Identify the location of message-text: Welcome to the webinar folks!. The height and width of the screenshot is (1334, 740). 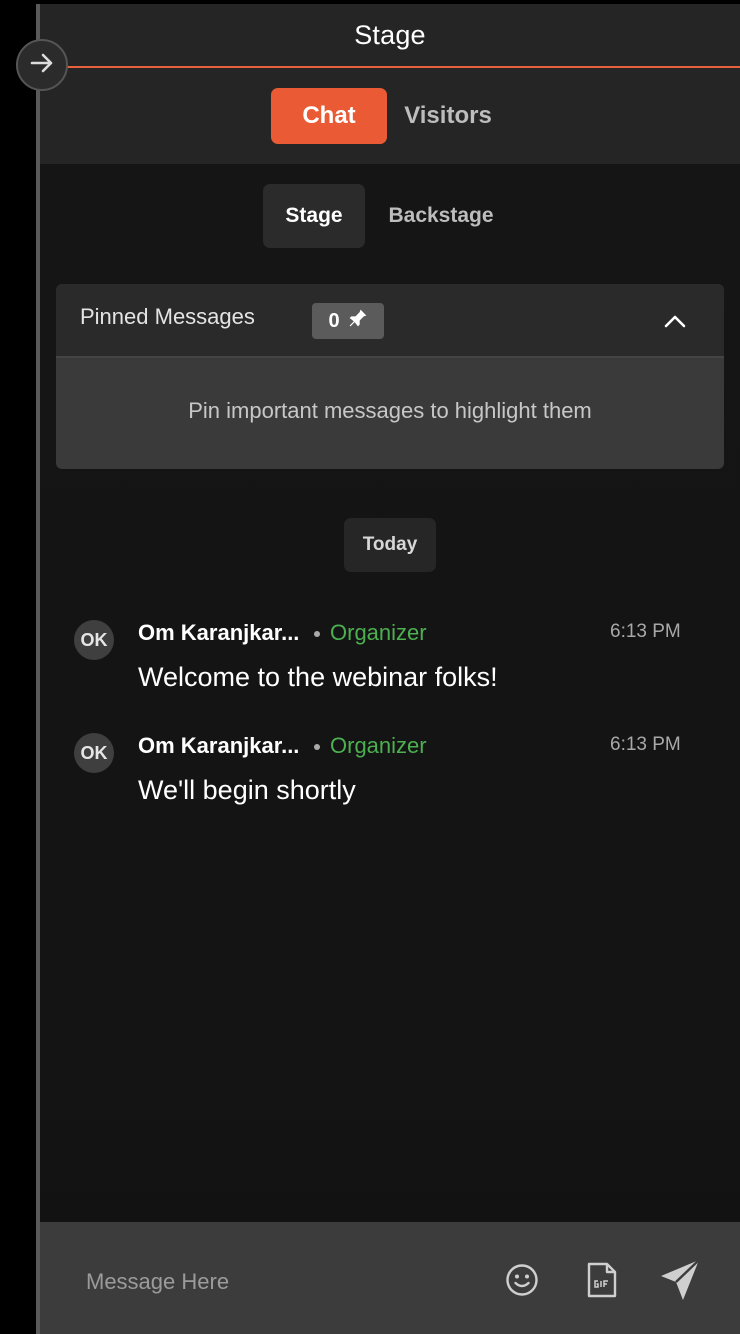
(318, 677).